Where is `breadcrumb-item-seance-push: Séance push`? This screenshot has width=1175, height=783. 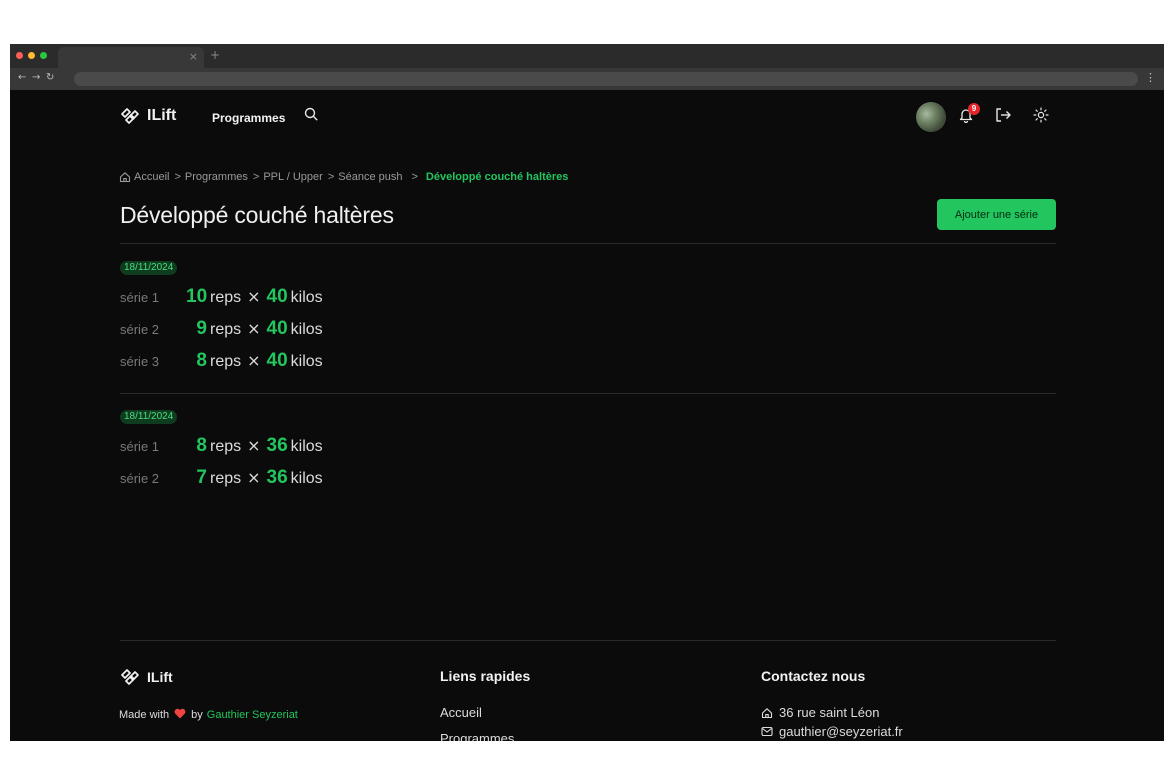 breadcrumb-item-seance-push: Séance push is located at coordinates (370, 177).